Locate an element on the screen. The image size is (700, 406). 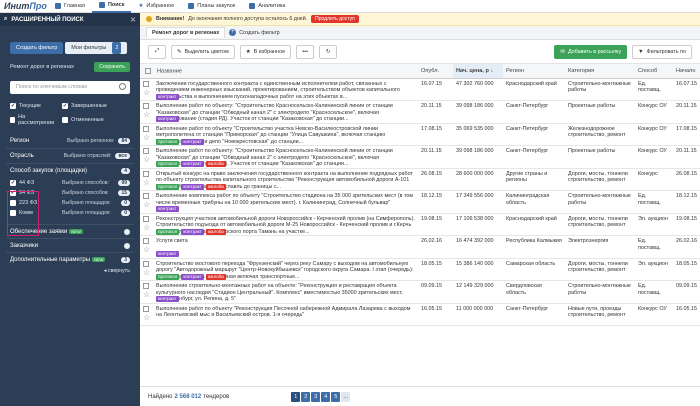
highlight-frame is located at coordinates (23, 213).